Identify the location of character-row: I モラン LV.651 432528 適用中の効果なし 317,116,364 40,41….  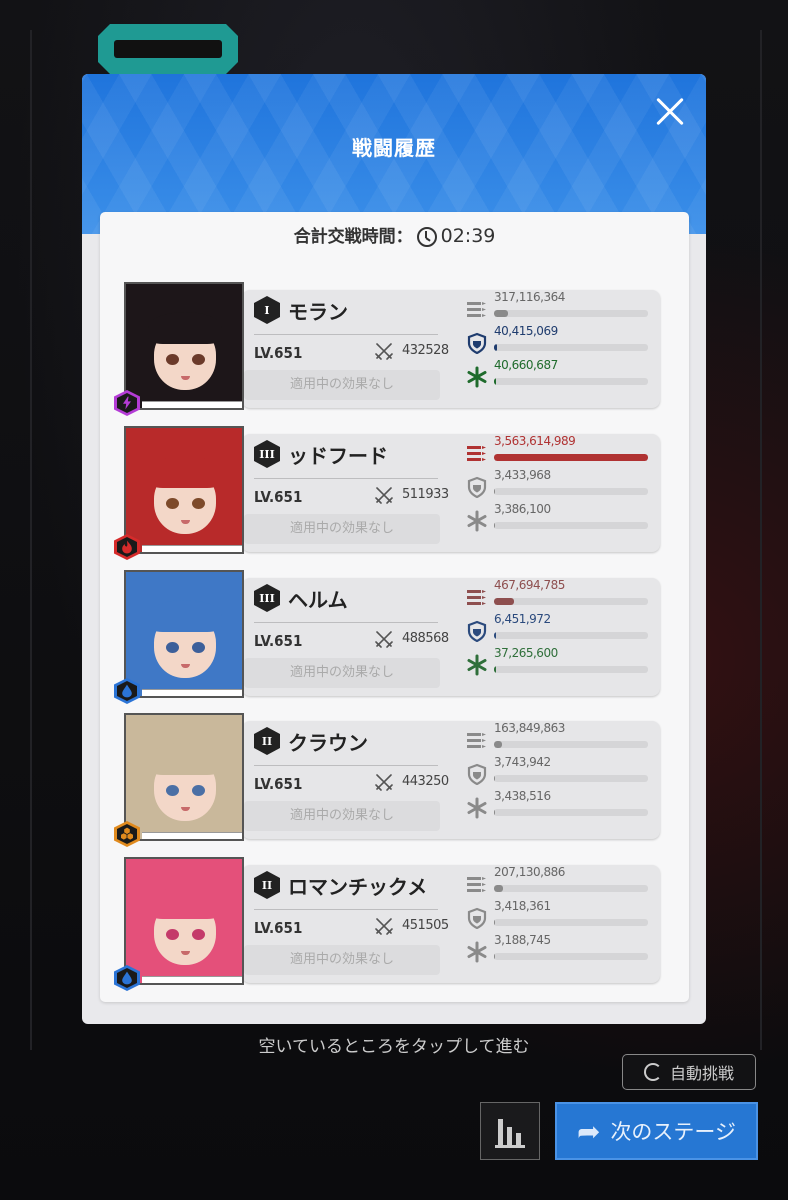
(388, 349).